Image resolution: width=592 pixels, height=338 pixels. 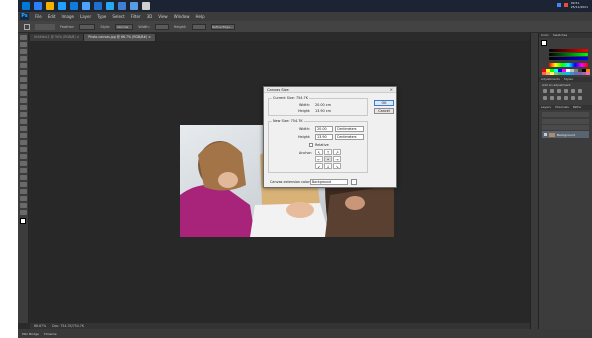 What do you see at coordinates (550, 79) in the screenshot?
I see `tab-adjustments: Adjustments` at bounding box center [550, 79].